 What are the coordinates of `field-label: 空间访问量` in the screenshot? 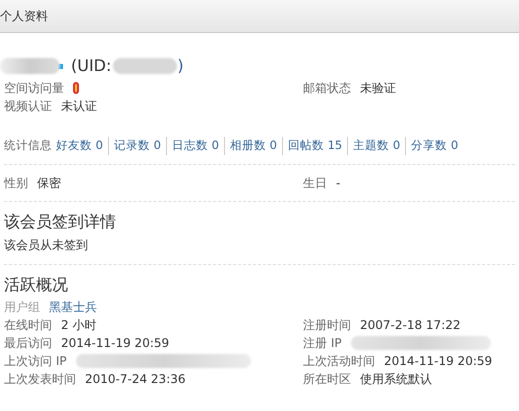 It's located at (34, 88).